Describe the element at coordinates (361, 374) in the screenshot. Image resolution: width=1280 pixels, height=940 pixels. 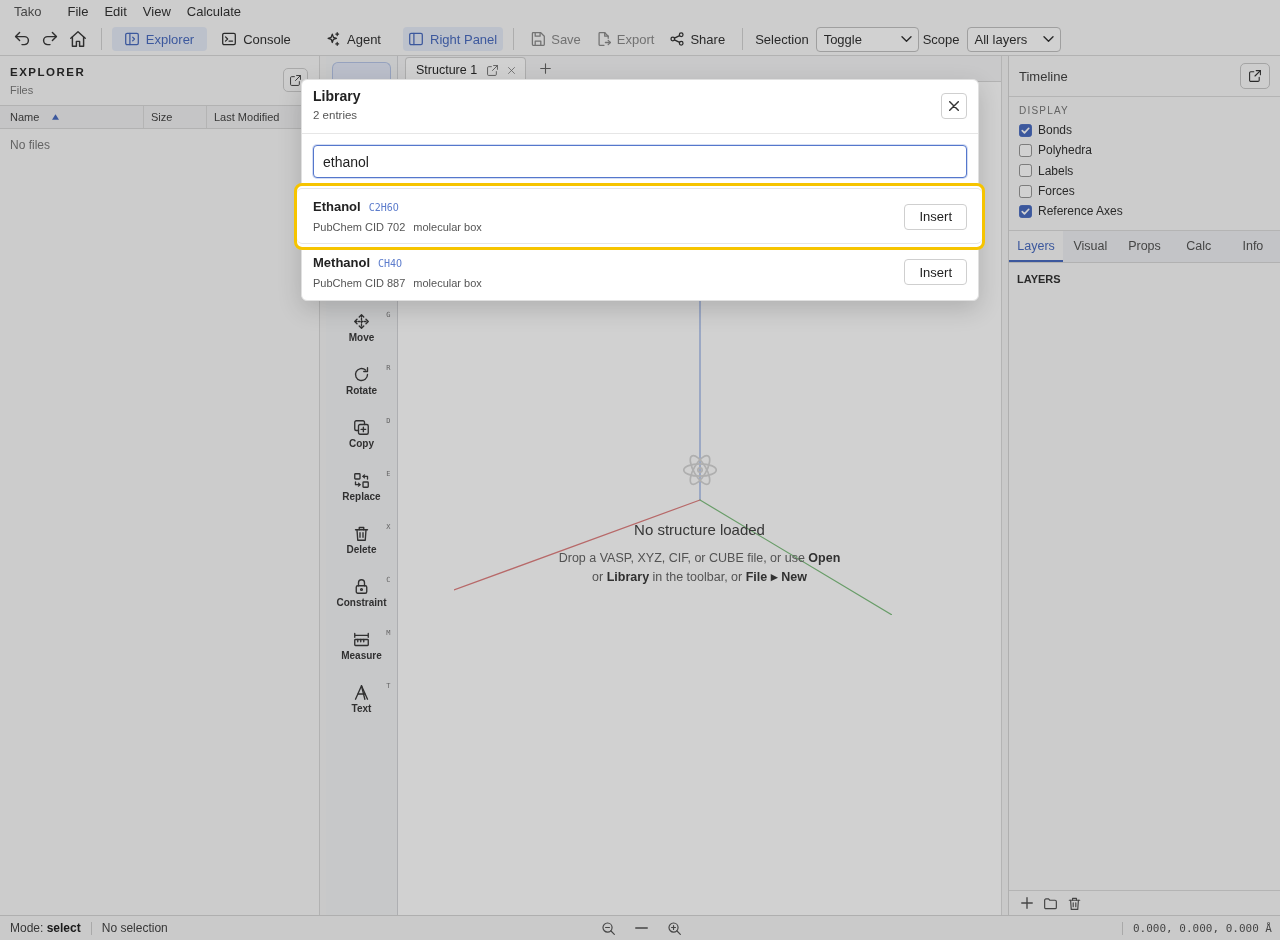
I see `rotate-icon` at that location.